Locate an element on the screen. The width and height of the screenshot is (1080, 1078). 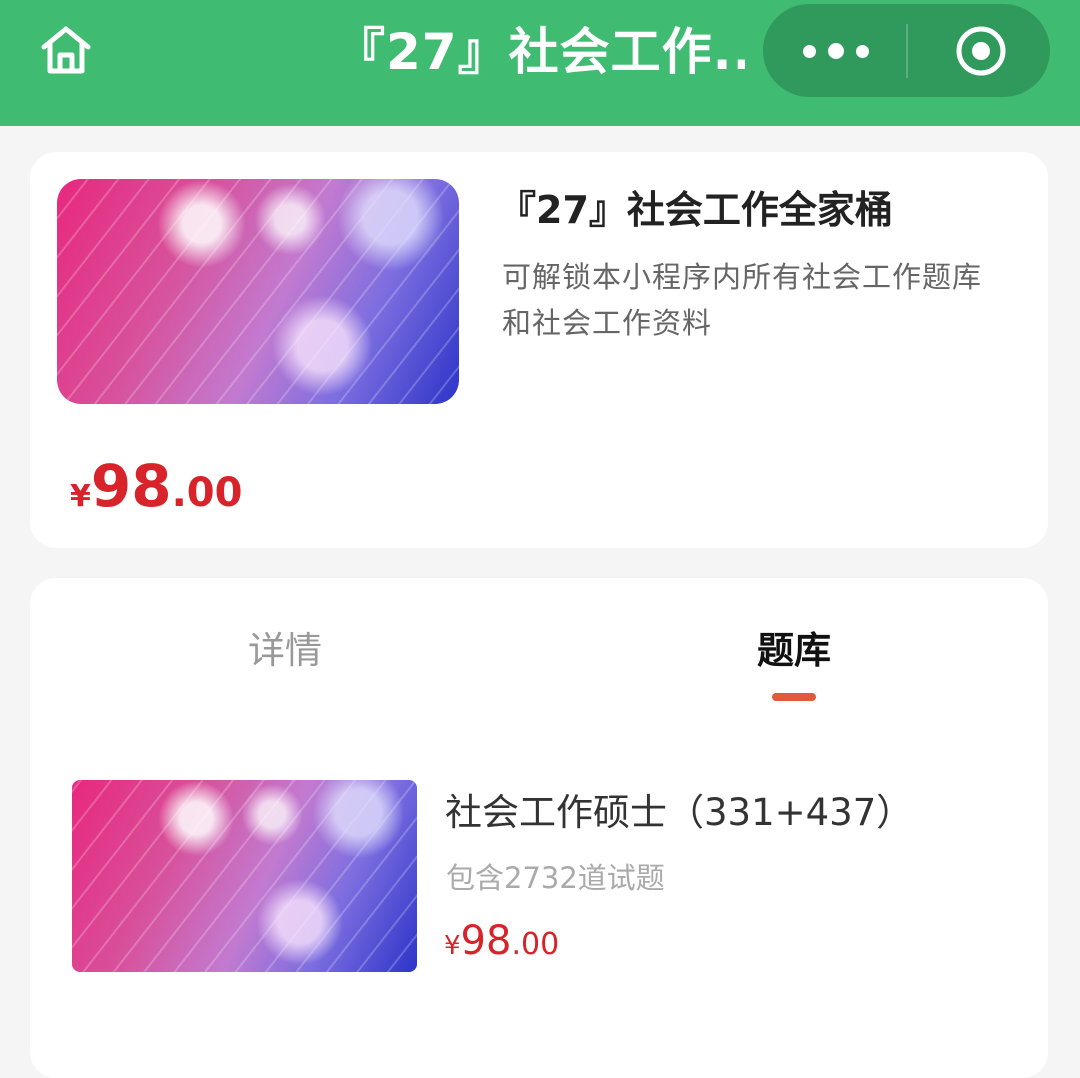
home-icon is located at coordinates (66, 50).